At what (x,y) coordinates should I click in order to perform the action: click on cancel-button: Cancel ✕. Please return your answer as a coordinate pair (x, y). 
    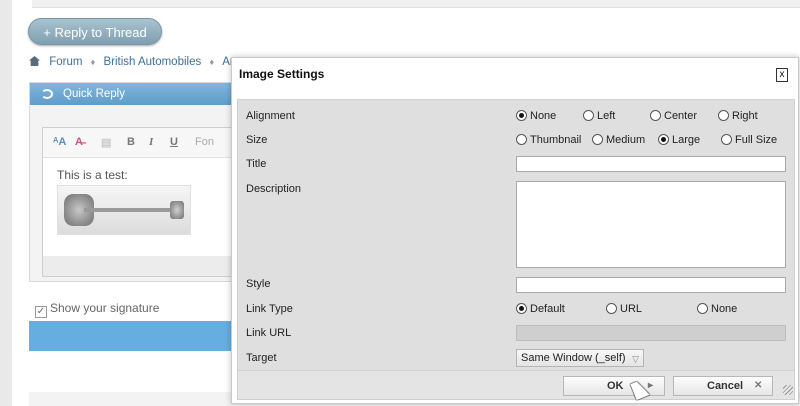
    Looking at the image, I should click on (723, 386).